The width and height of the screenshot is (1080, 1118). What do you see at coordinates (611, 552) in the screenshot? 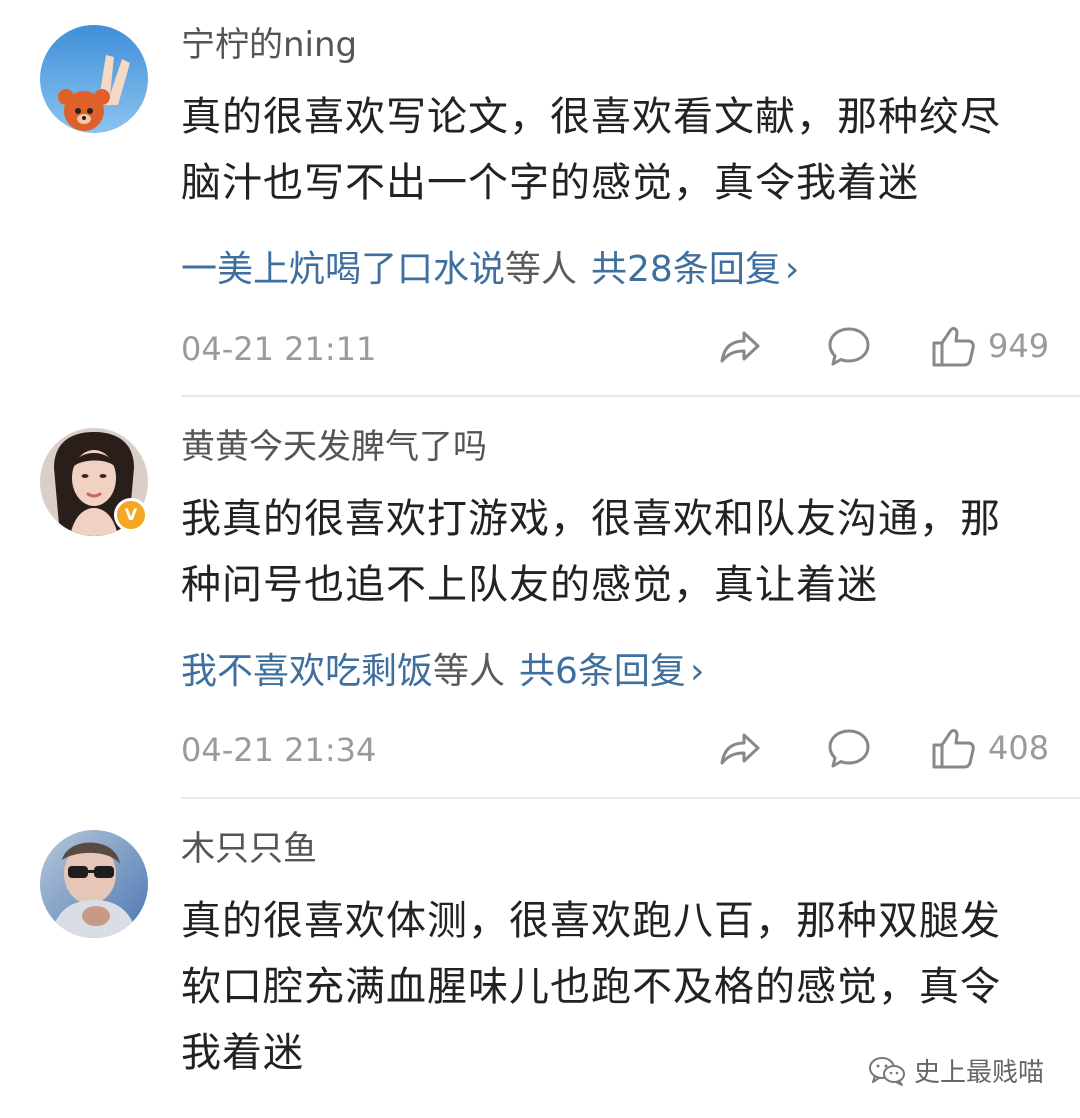
I see `comment-text: 我真的很喜欢打游戏，很喜欢和队友沟通，那 种问号也追不上队友的感觉，真让着迷` at bounding box center [611, 552].